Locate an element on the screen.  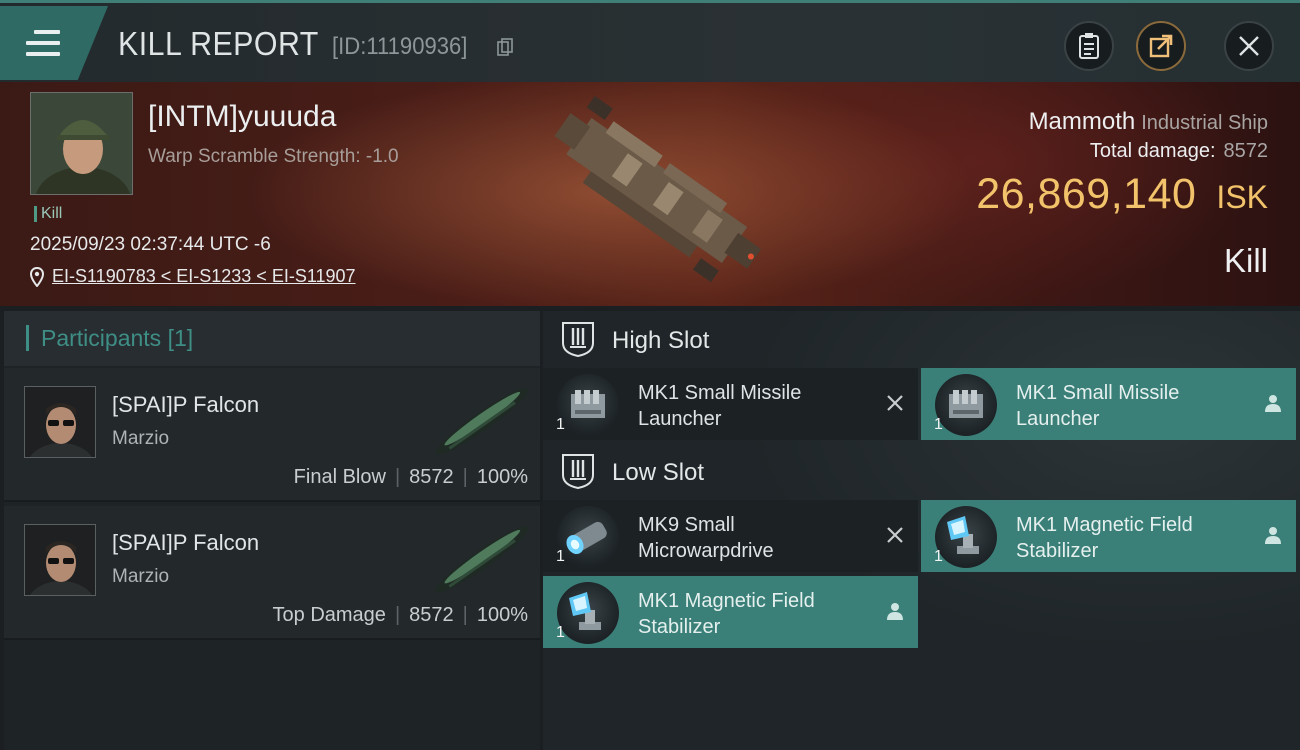
kill-timestamp: 2025/09/23 02:37:44 UTC -6 is located at coordinates (150, 244).